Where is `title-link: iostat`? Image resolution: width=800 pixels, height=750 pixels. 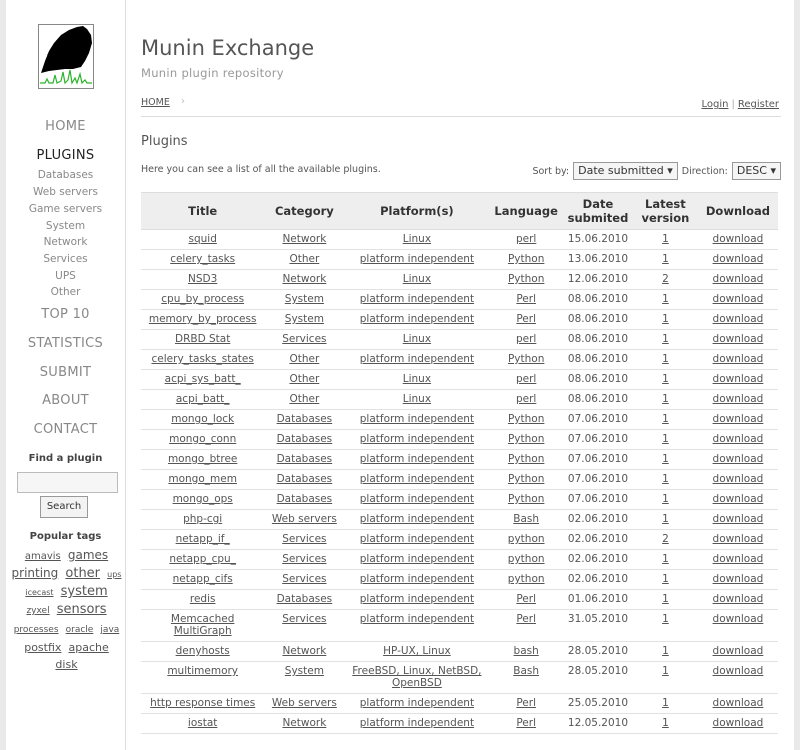
title-link: iostat is located at coordinates (202, 723).